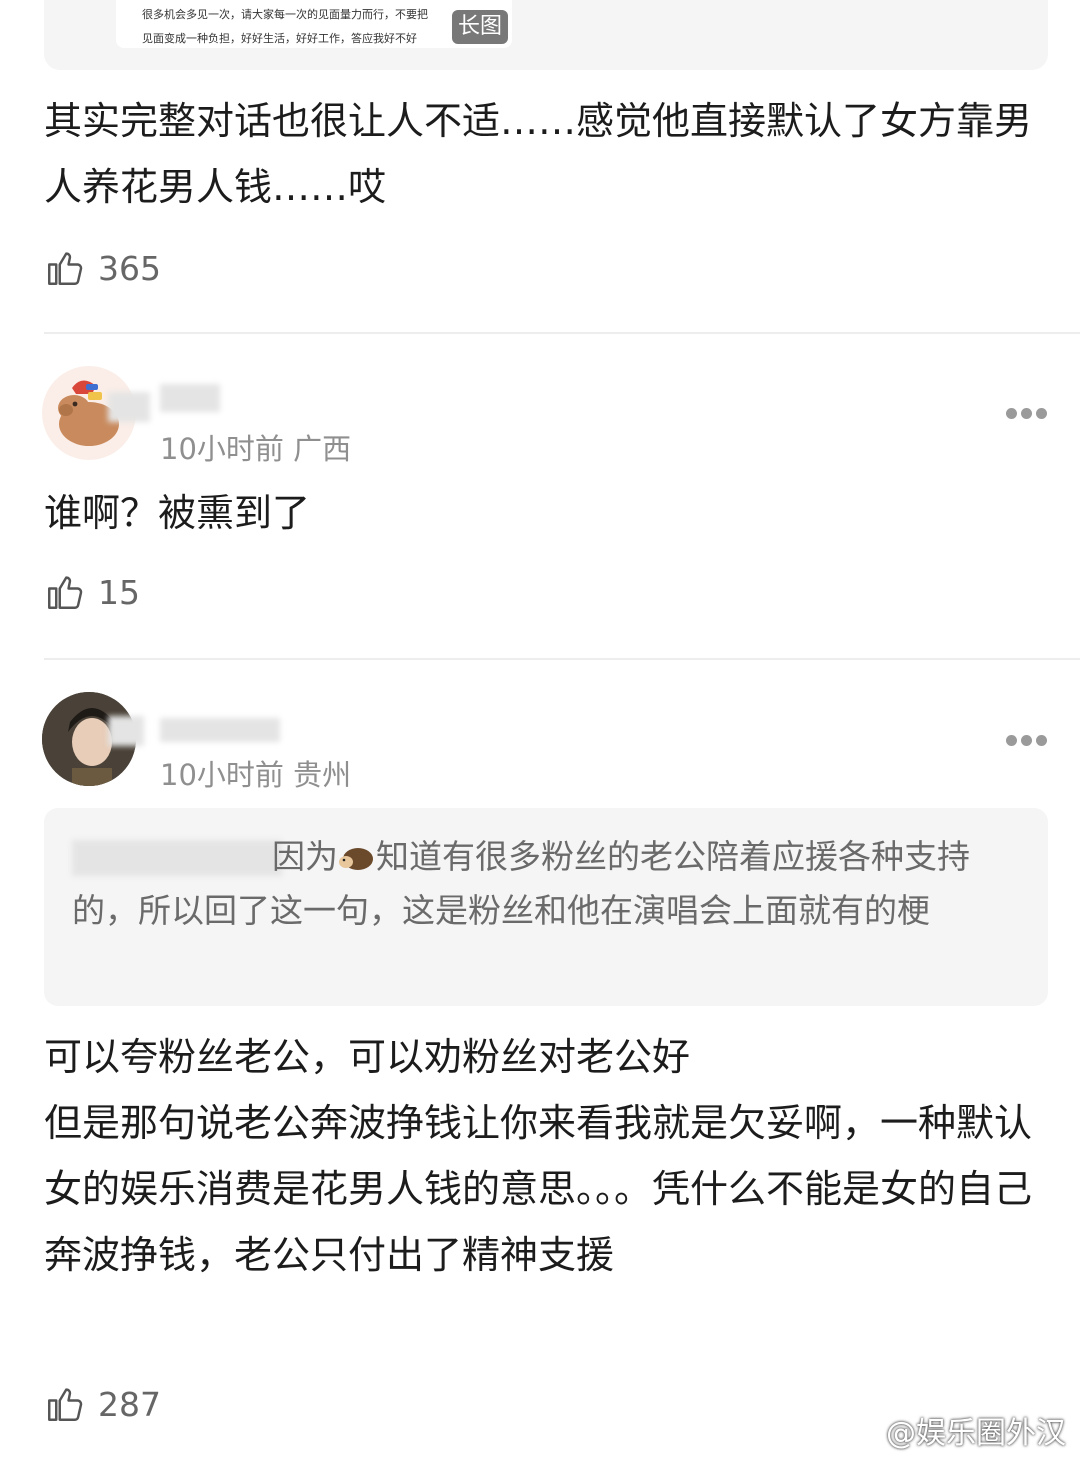  I want to click on comment-text-line: 可以夸粉丝老公，可以劝粉丝对老公好, so click(367, 1057).